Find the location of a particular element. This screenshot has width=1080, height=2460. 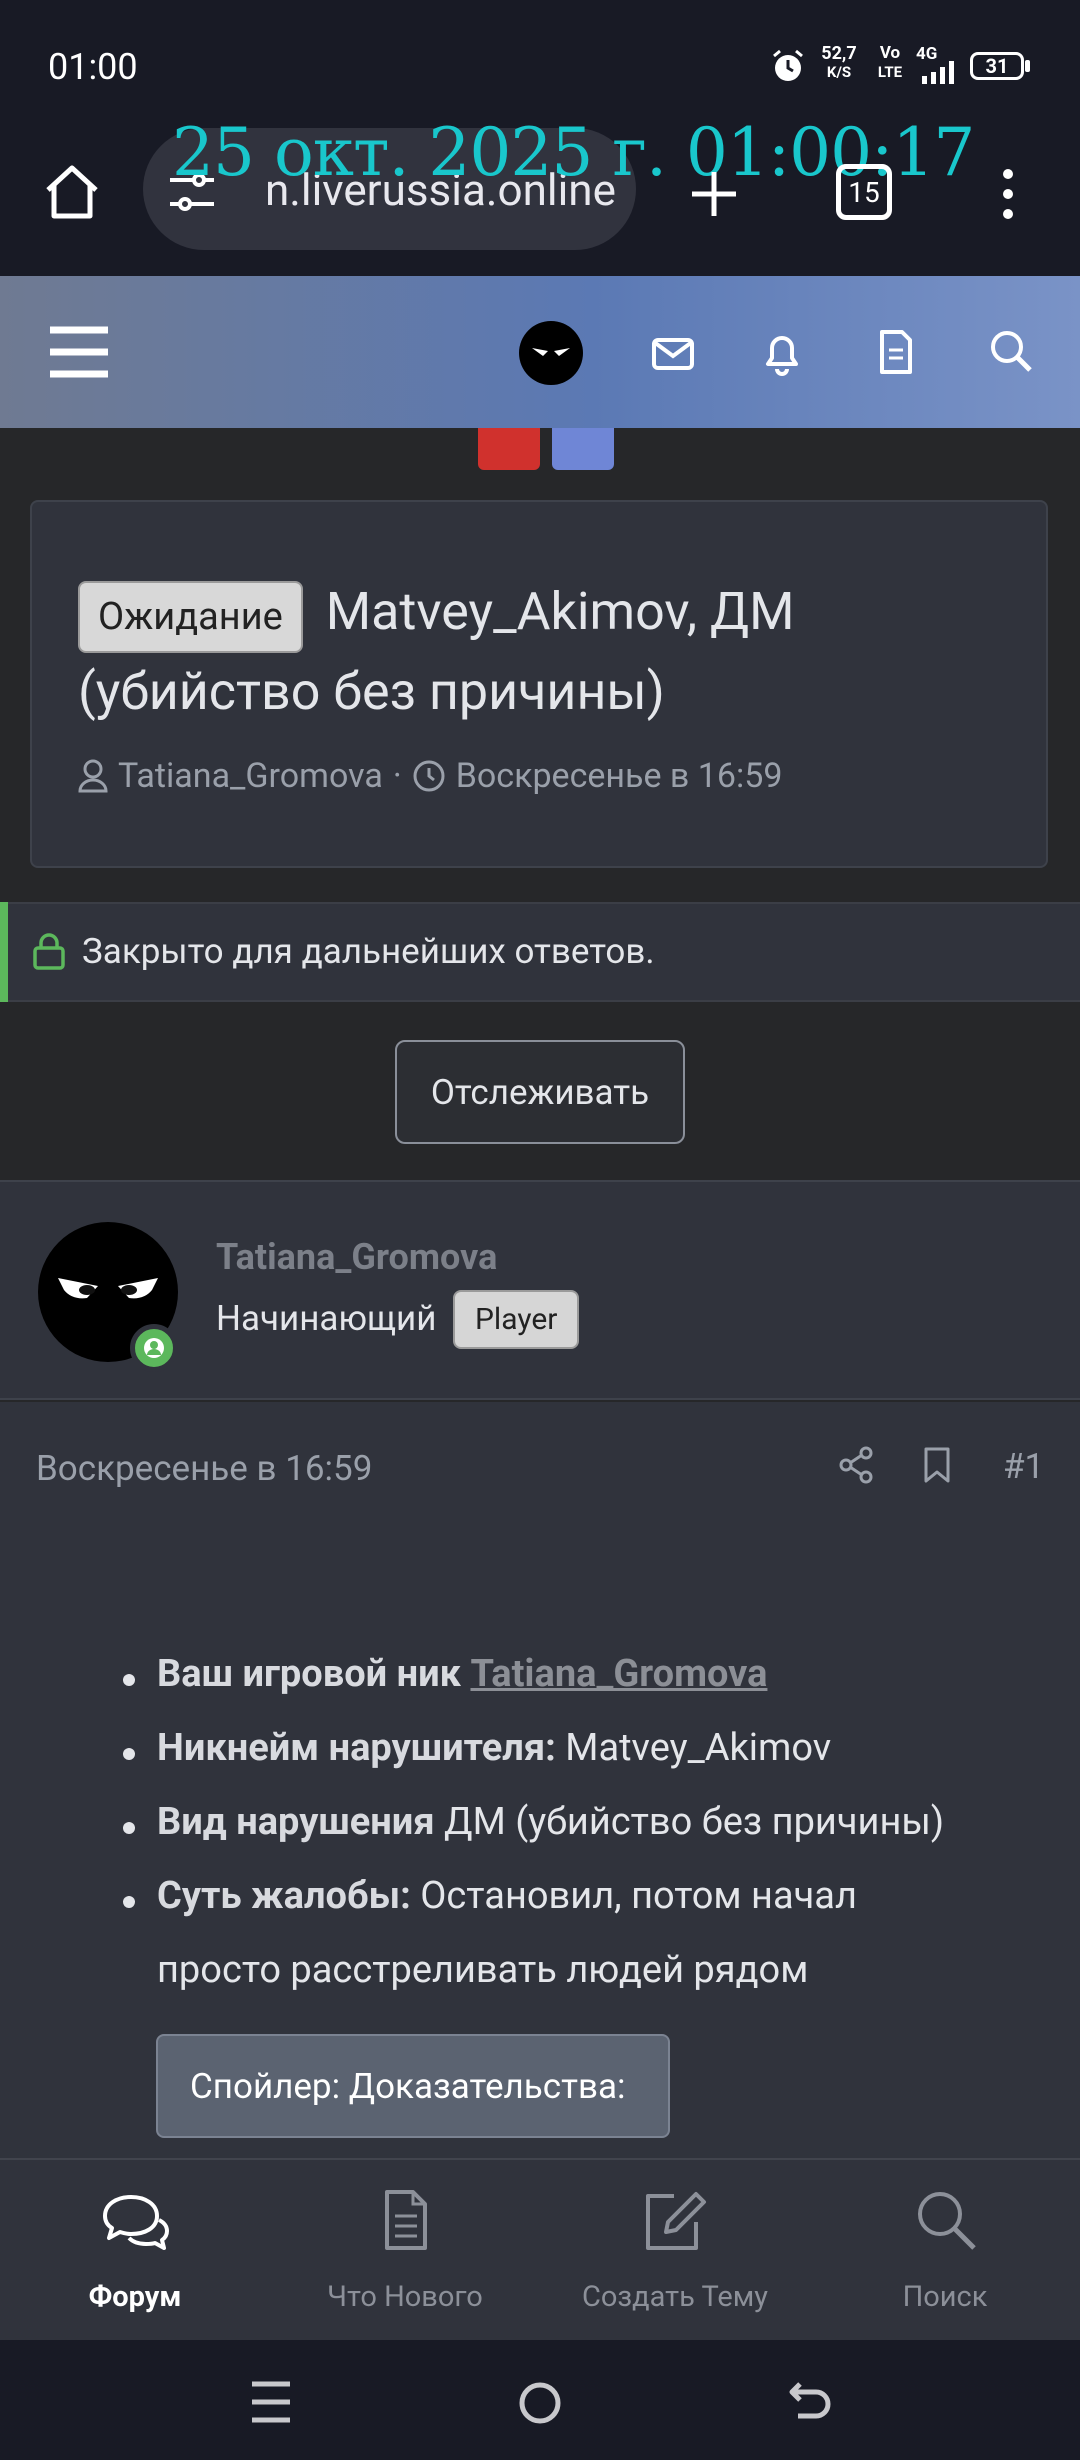

youtube-share-button is located at coordinates (509, 449).